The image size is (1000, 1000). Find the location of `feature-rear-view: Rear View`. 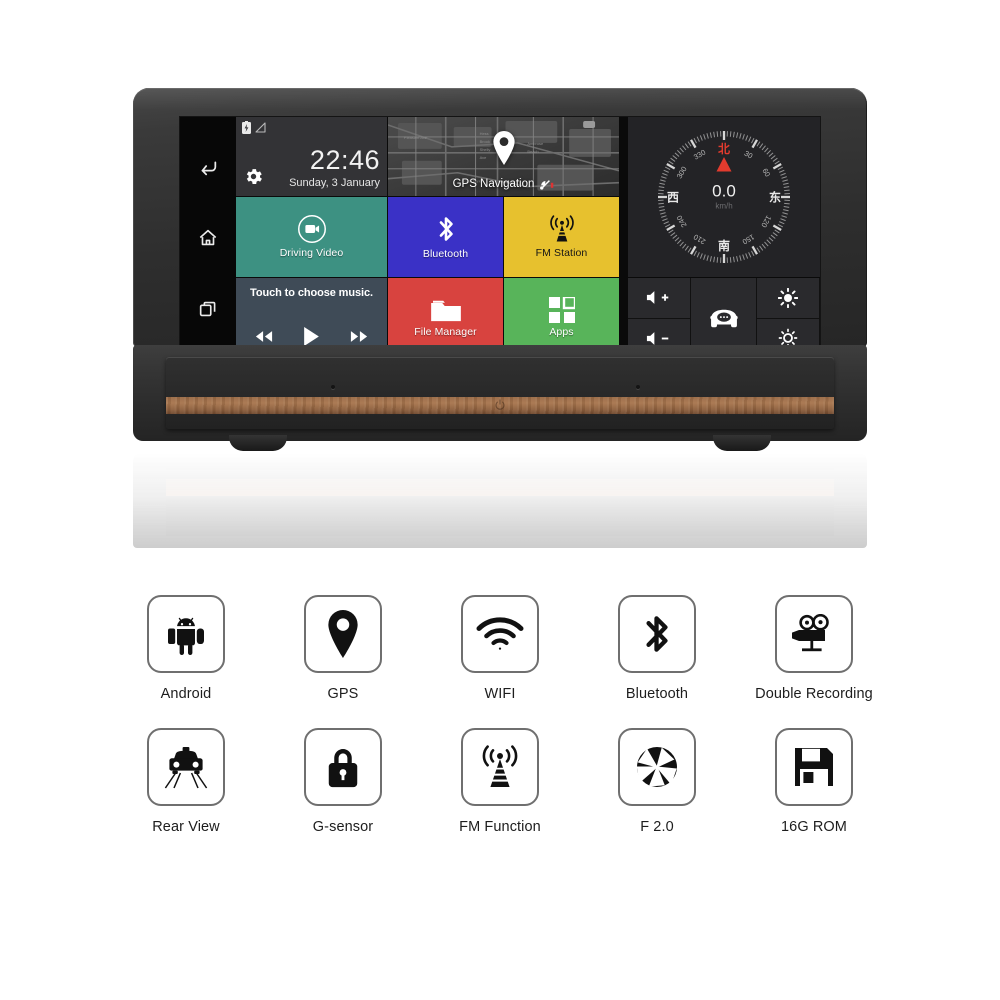

feature-rear-view: Rear View is located at coordinates (186, 781).